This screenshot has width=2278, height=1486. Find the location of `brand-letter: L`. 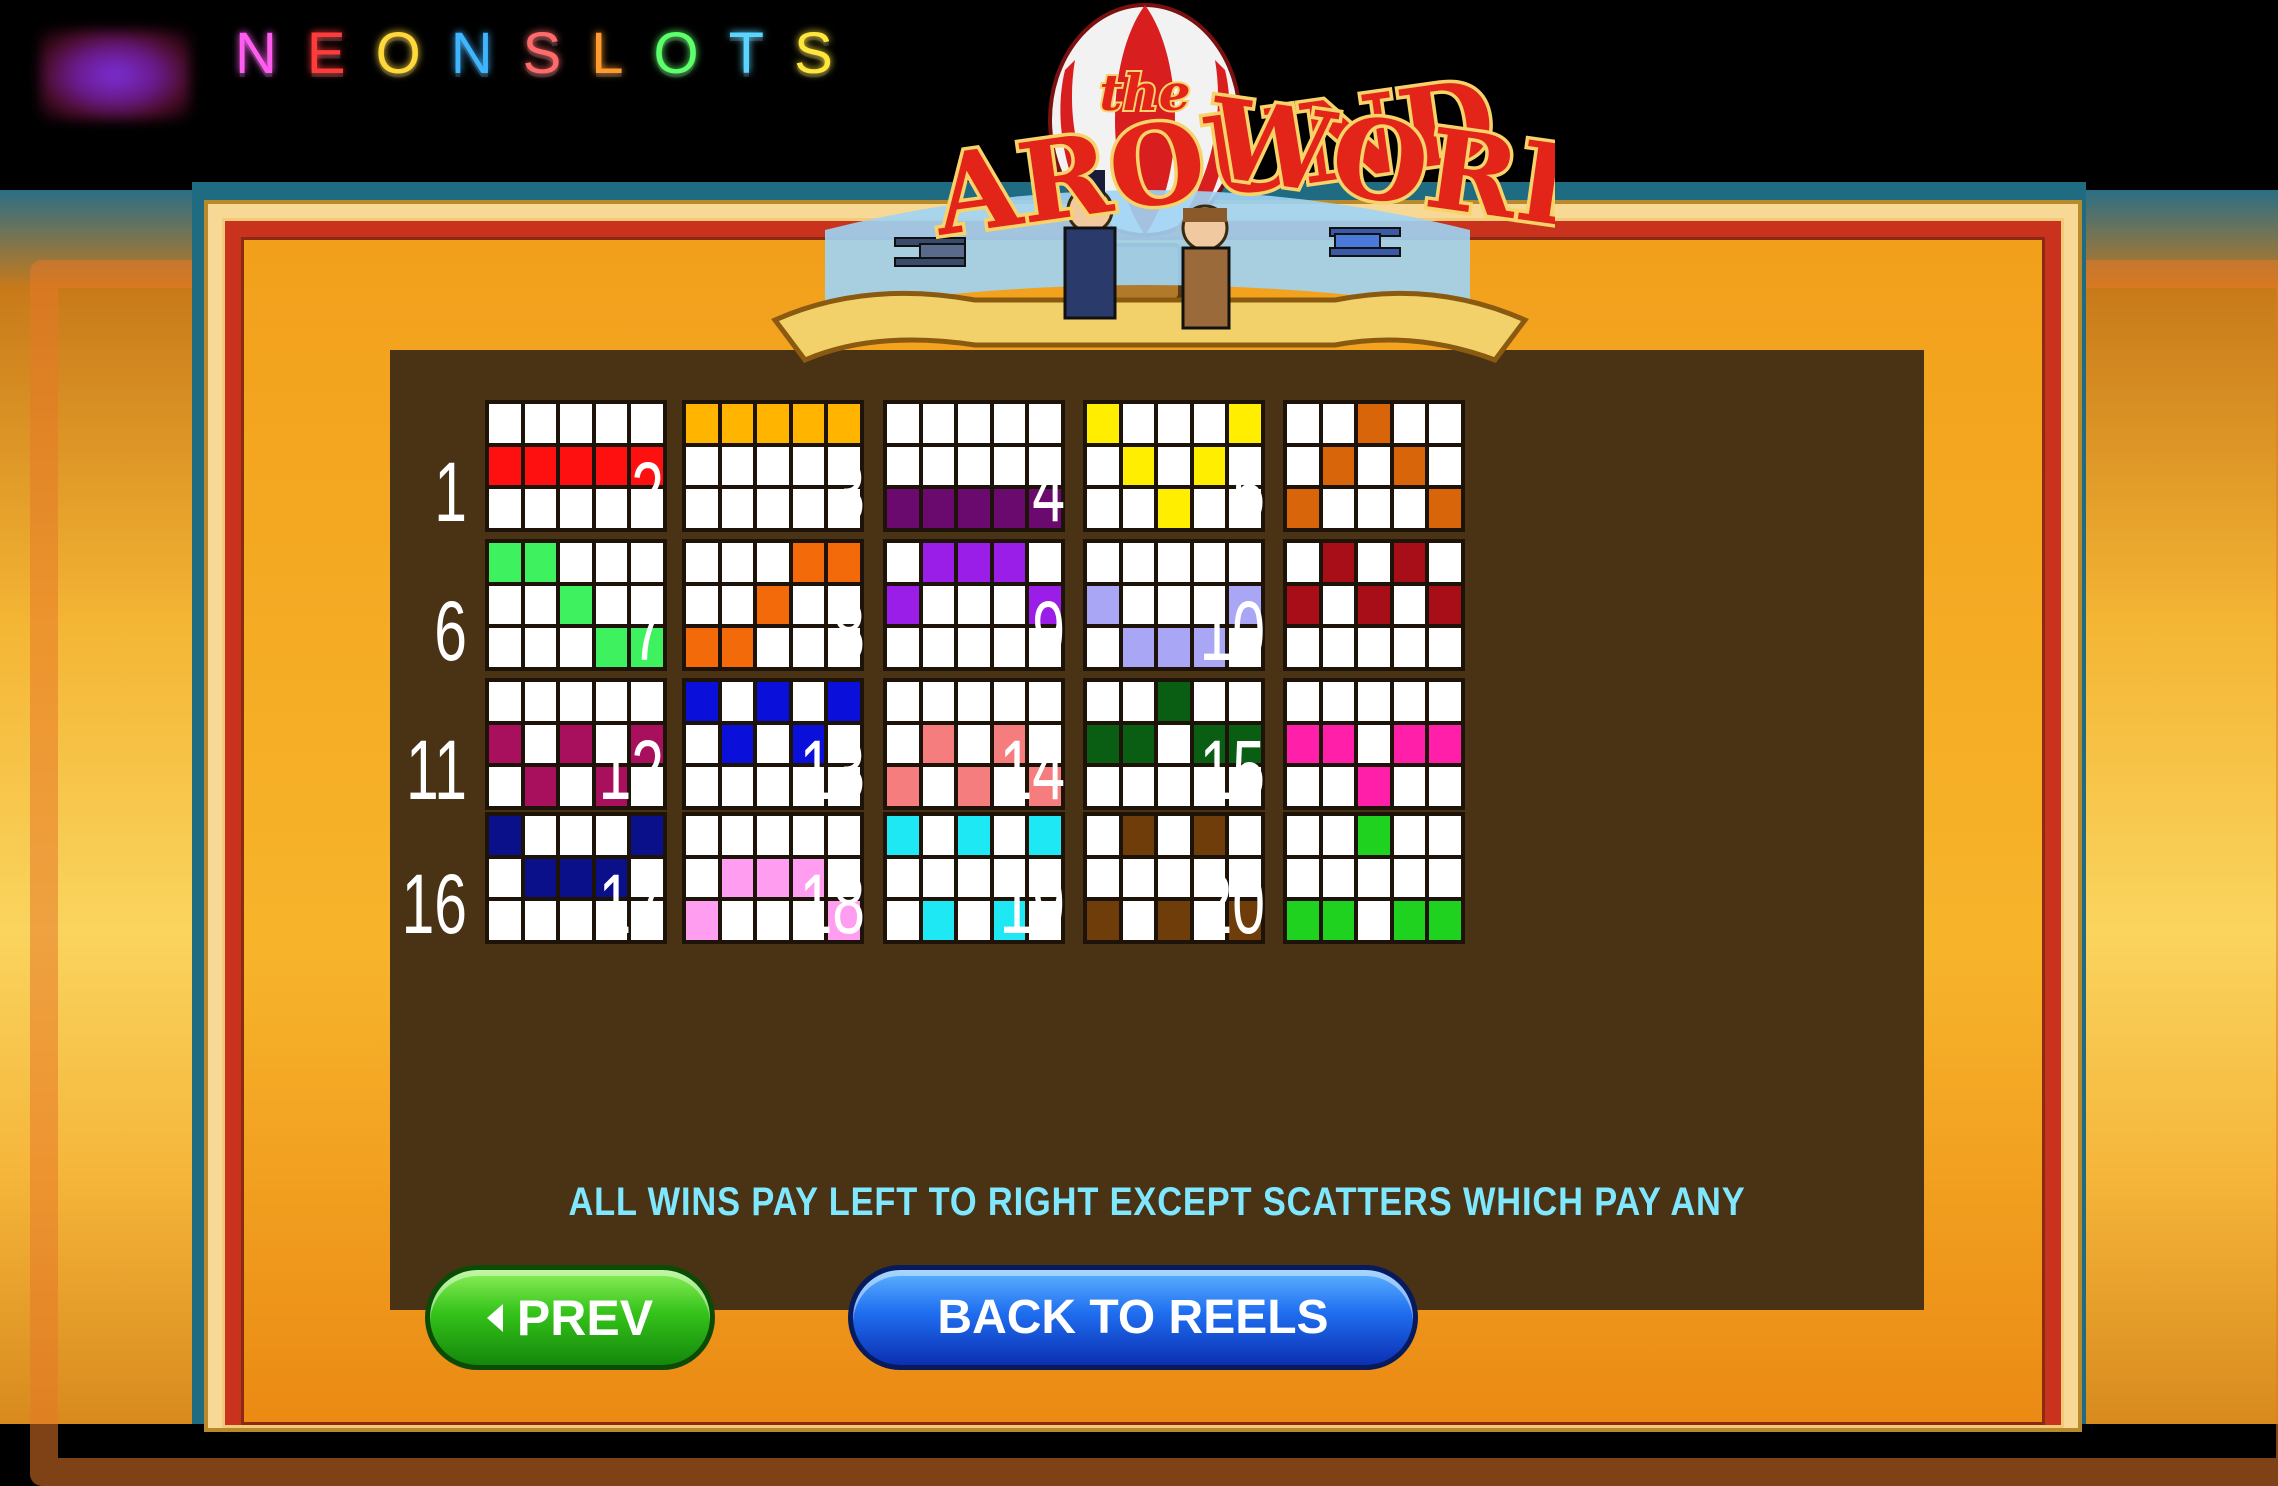

brand-letter: L is located at coordinates (618, 53).